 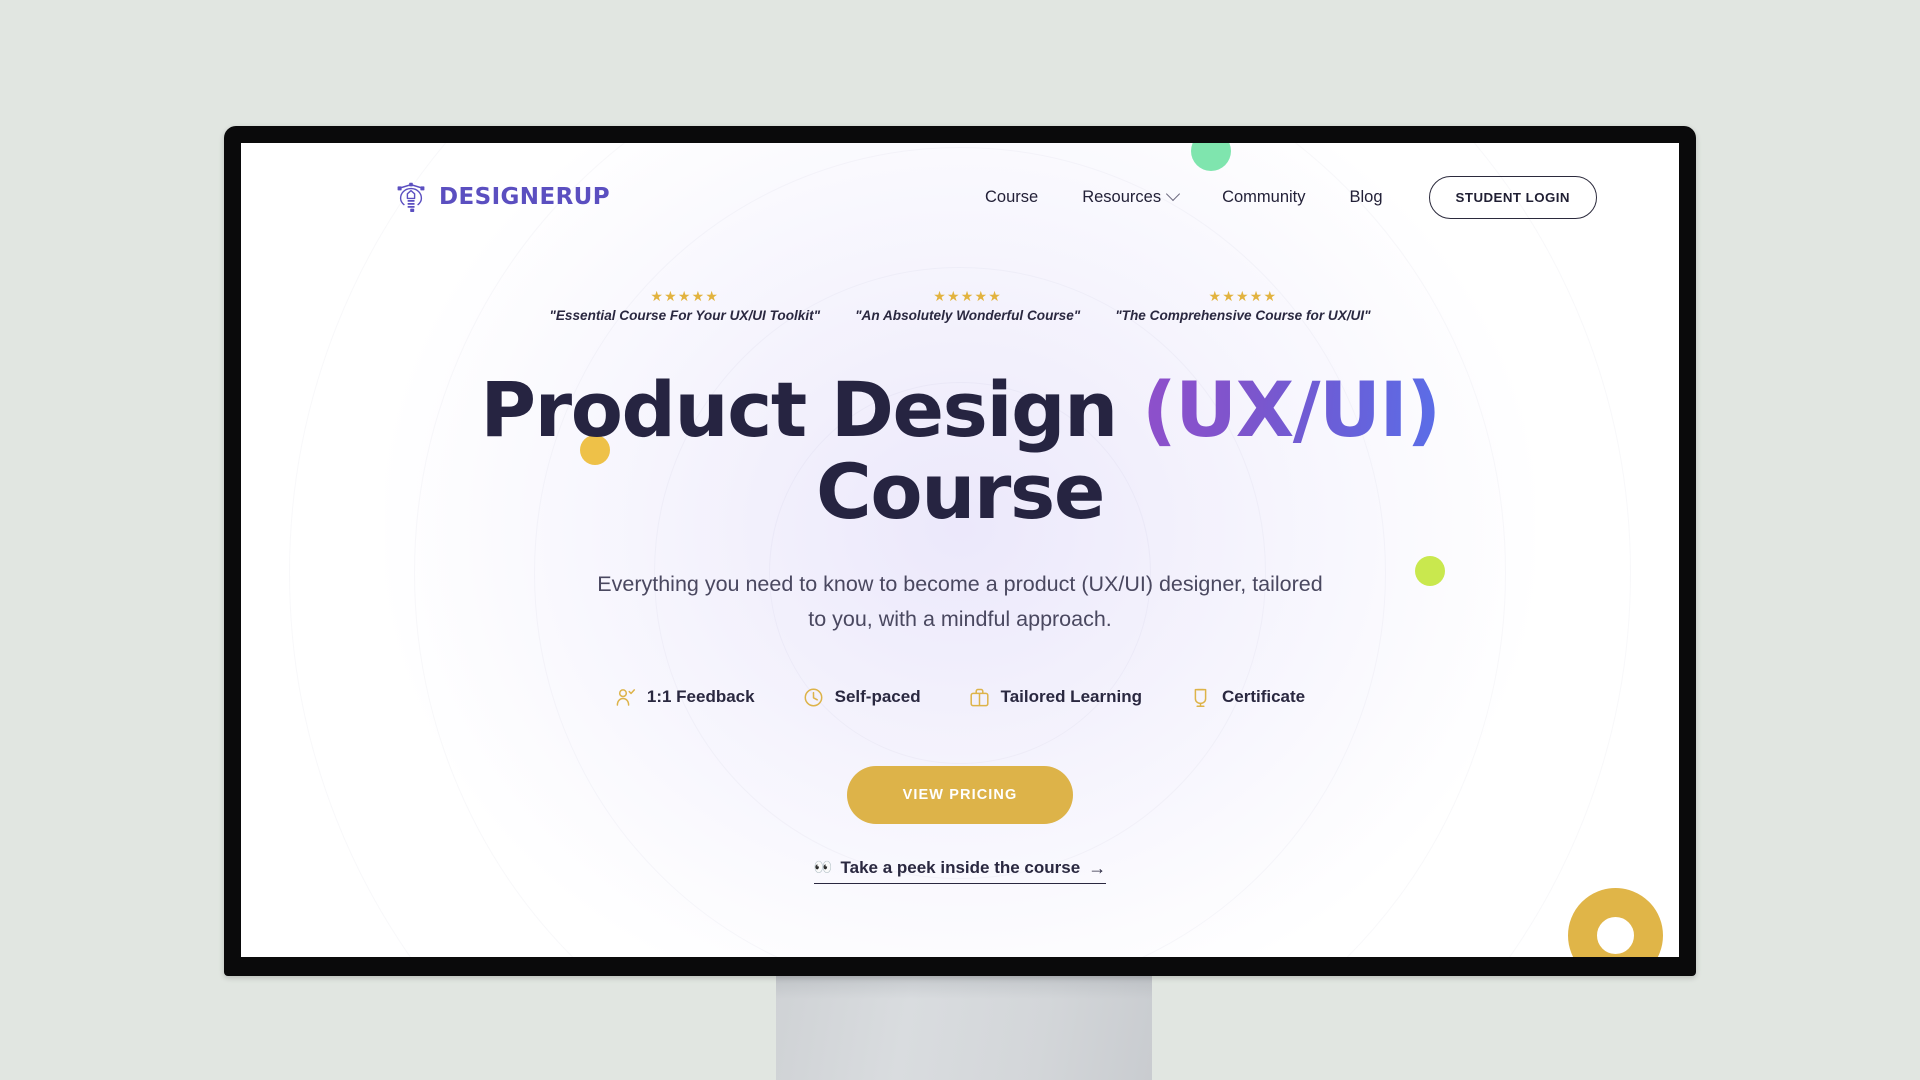 What do you see at coordinates (1173, 194) in the screenshot?
I see `chevron-down-icon` at bounding box center [1173, 194].